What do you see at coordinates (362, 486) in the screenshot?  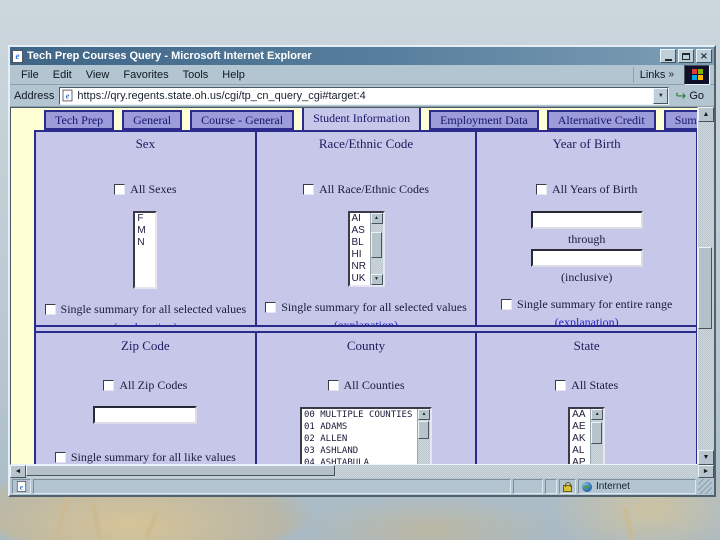 I see `status-bar: e Internet` at bounding box center [362, 486].